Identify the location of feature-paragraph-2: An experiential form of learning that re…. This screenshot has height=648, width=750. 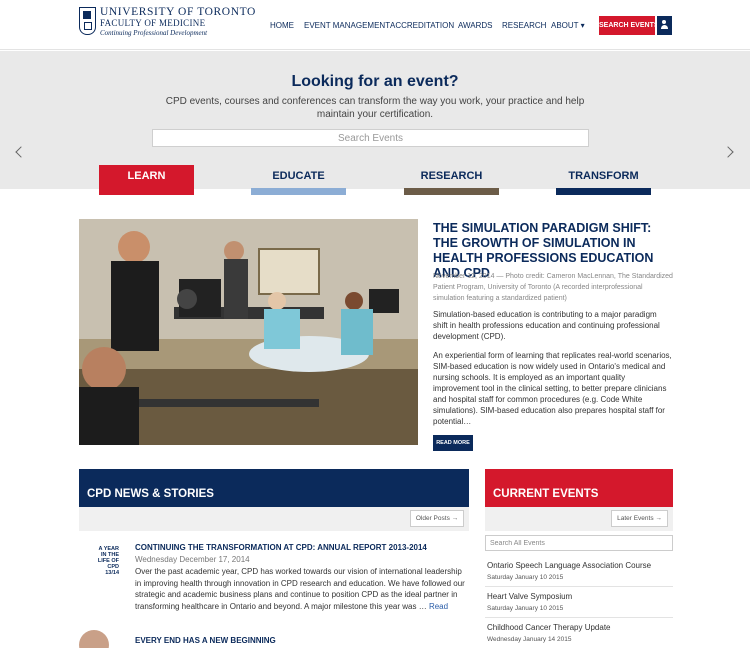
(552, 388).